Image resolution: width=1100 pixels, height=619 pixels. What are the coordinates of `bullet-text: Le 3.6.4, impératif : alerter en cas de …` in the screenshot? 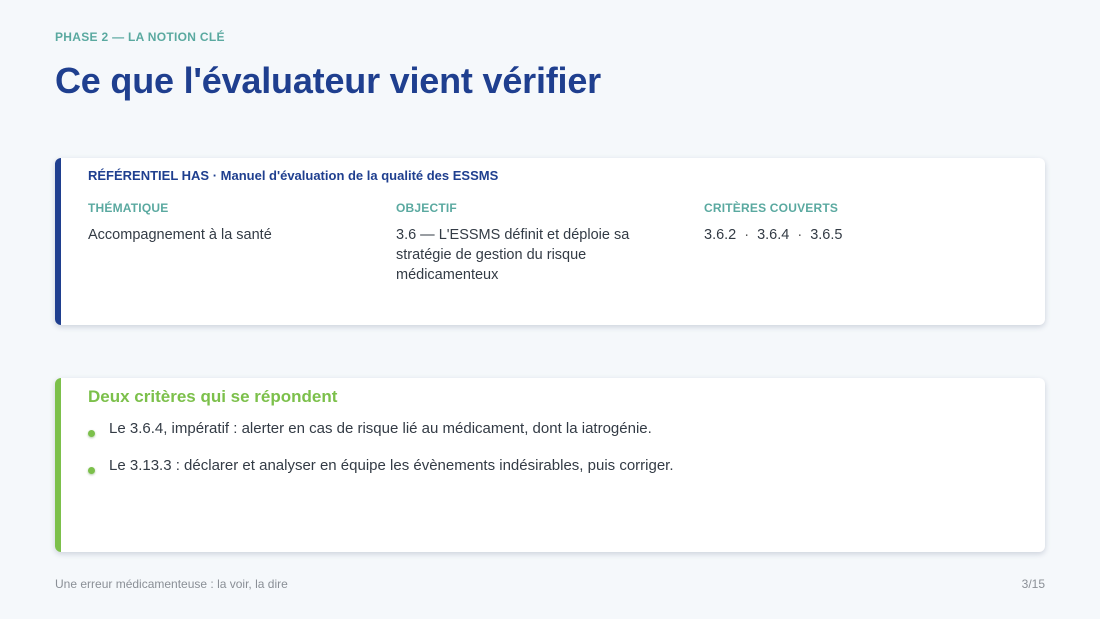 It's located at (380, 428).